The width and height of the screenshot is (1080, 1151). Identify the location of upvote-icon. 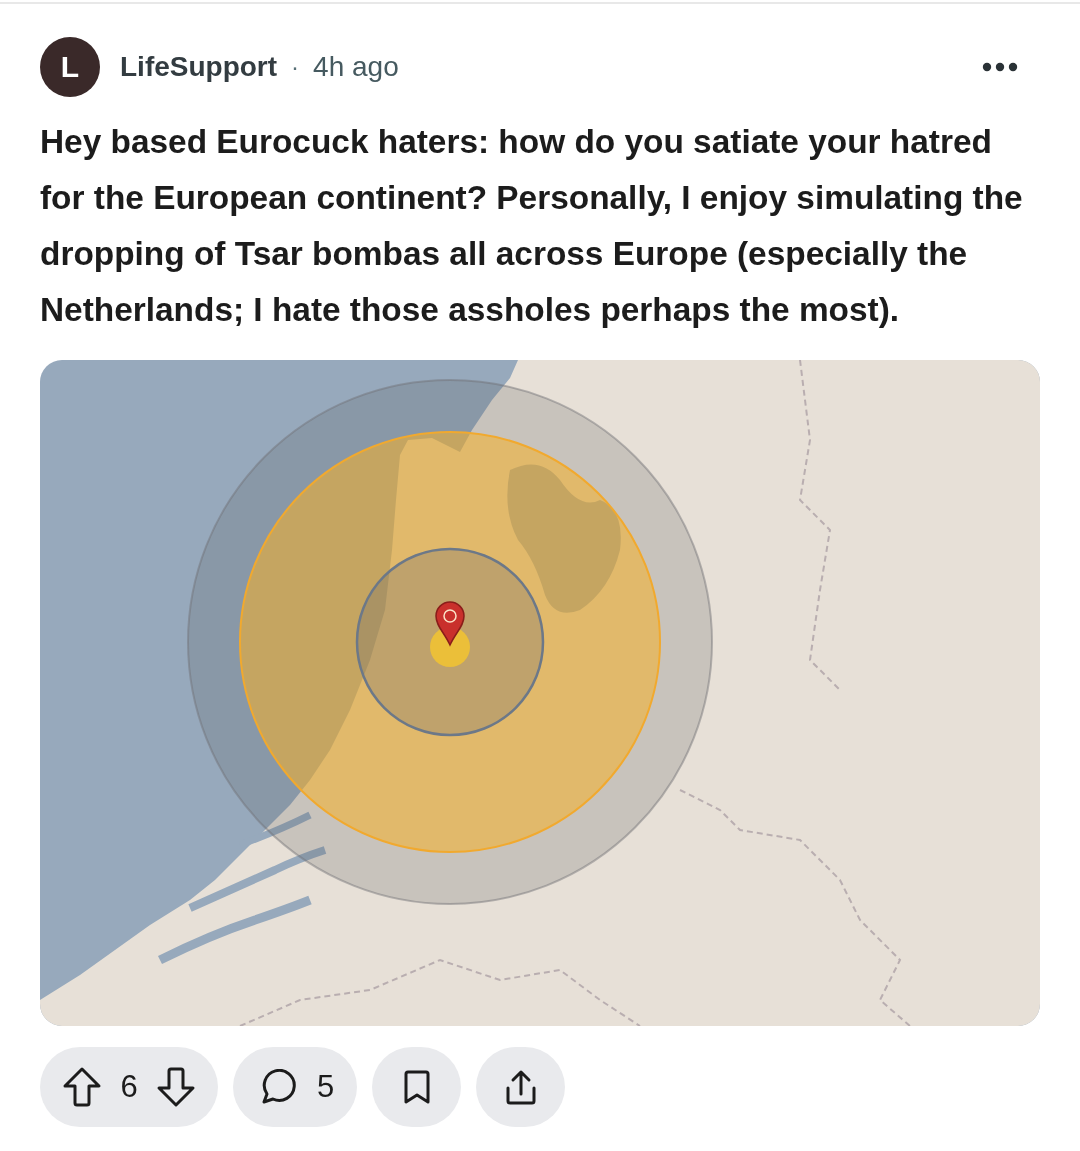
(82, 1087).